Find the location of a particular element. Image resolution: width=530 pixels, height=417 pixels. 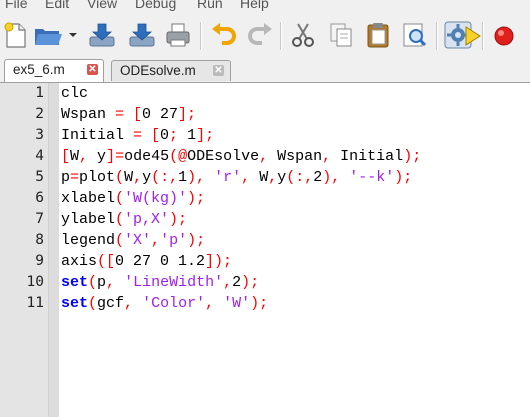

code-token-operator: = [ is located at coordinates (147, 135).